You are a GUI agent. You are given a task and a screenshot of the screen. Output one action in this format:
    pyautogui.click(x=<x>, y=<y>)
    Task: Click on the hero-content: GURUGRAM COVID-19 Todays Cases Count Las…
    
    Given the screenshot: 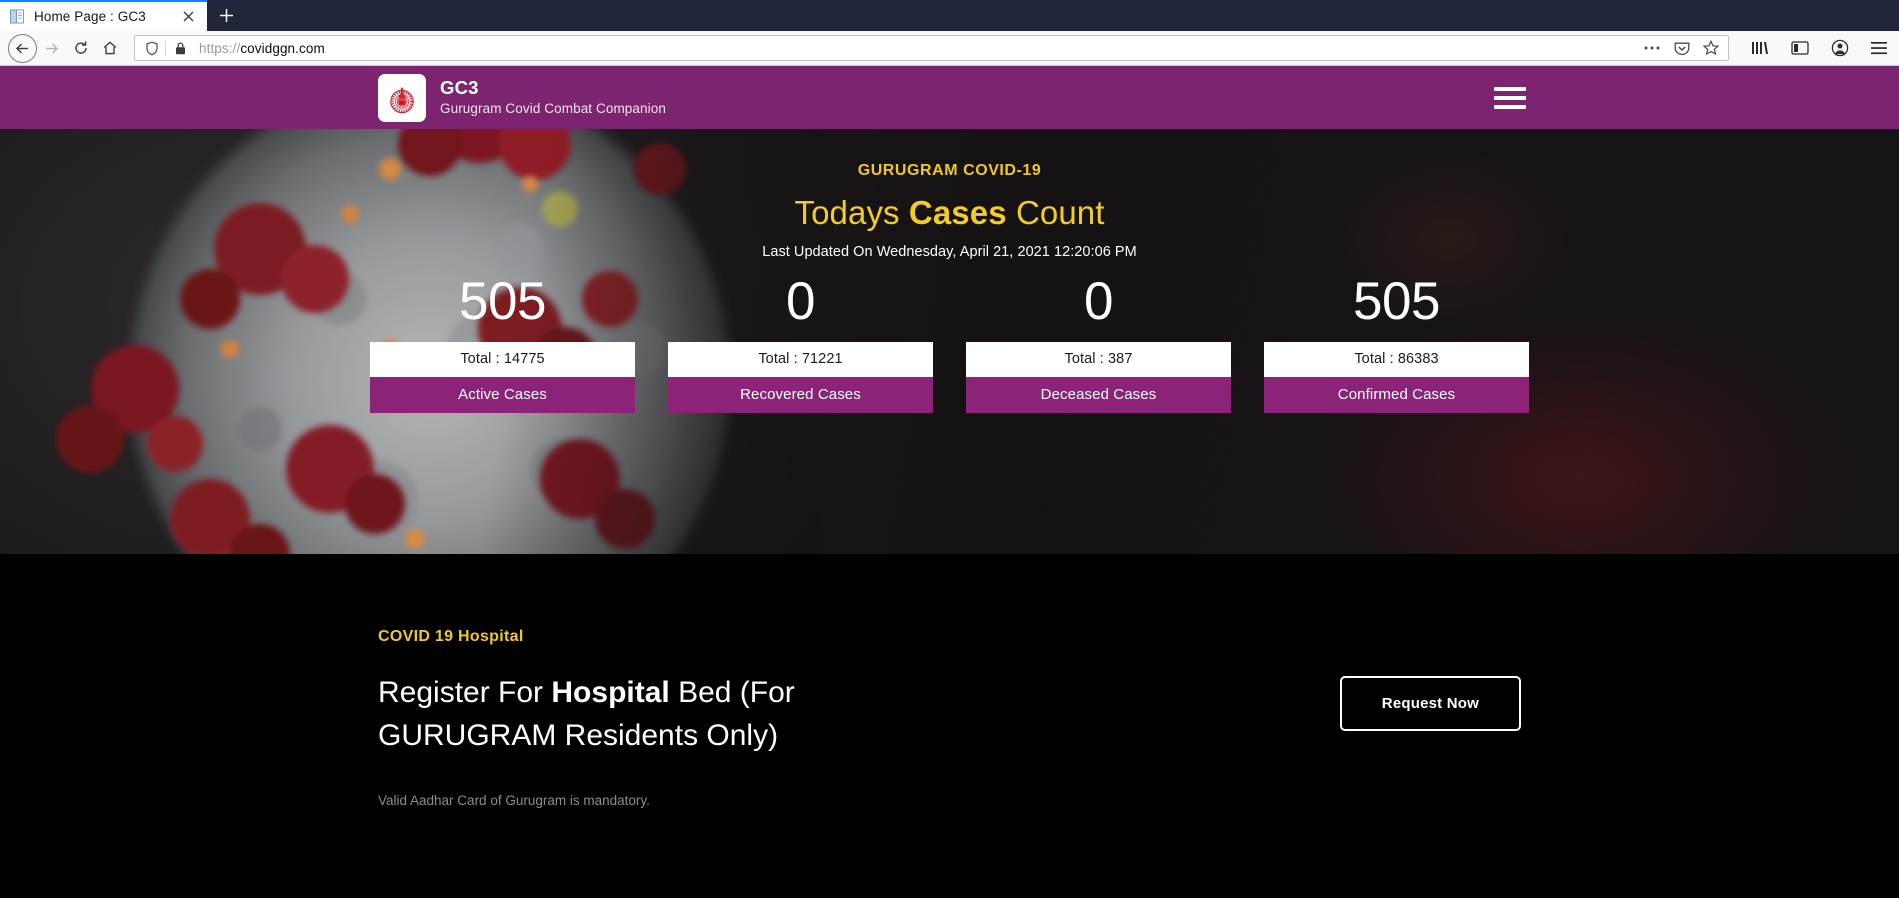 What is the action you would take?
    pyautogui.click(x=949, y=194)
    